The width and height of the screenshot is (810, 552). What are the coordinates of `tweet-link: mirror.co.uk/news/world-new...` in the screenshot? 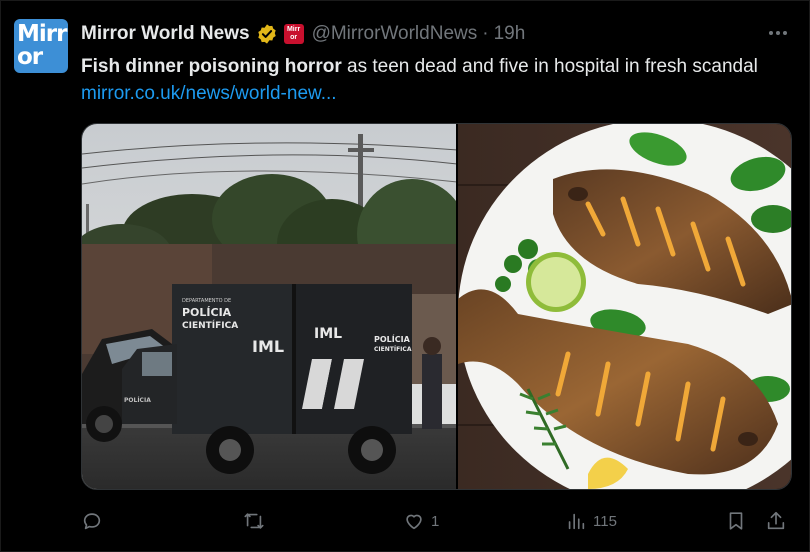 It's located at (209, 93).